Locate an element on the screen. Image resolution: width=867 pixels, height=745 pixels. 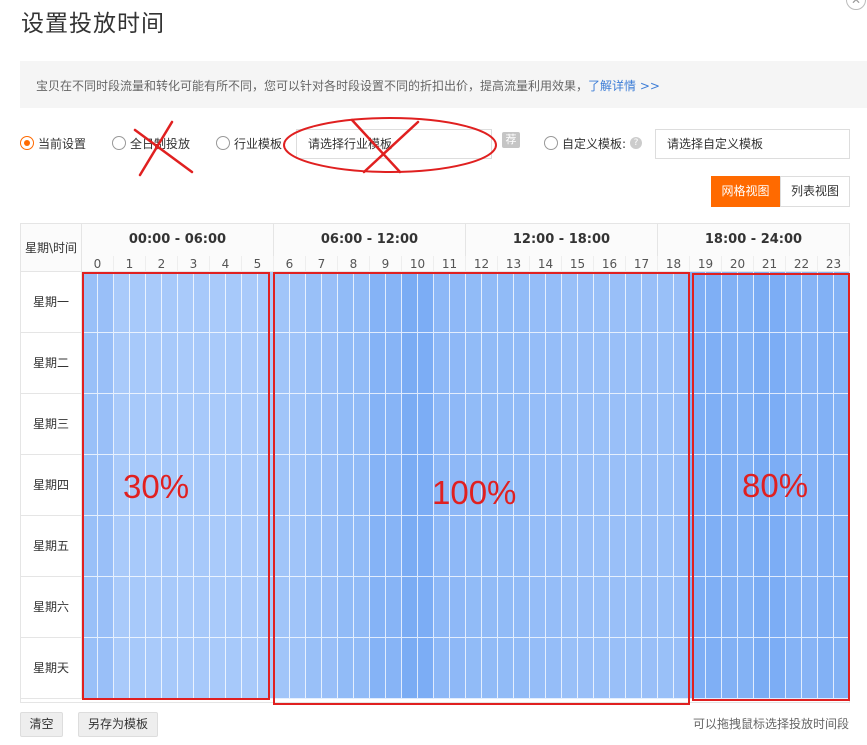
day-row-label: 星期四 is located at coordinates (51, 485).